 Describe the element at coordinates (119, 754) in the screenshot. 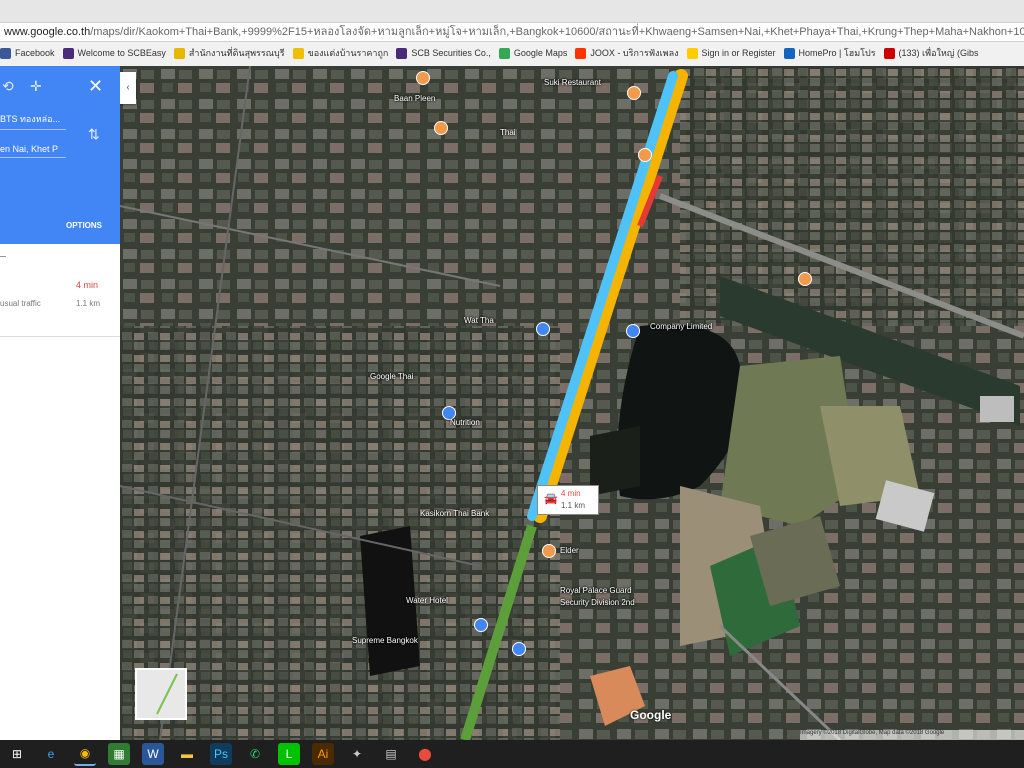

I see `calculator-icon: ▦` at that location.